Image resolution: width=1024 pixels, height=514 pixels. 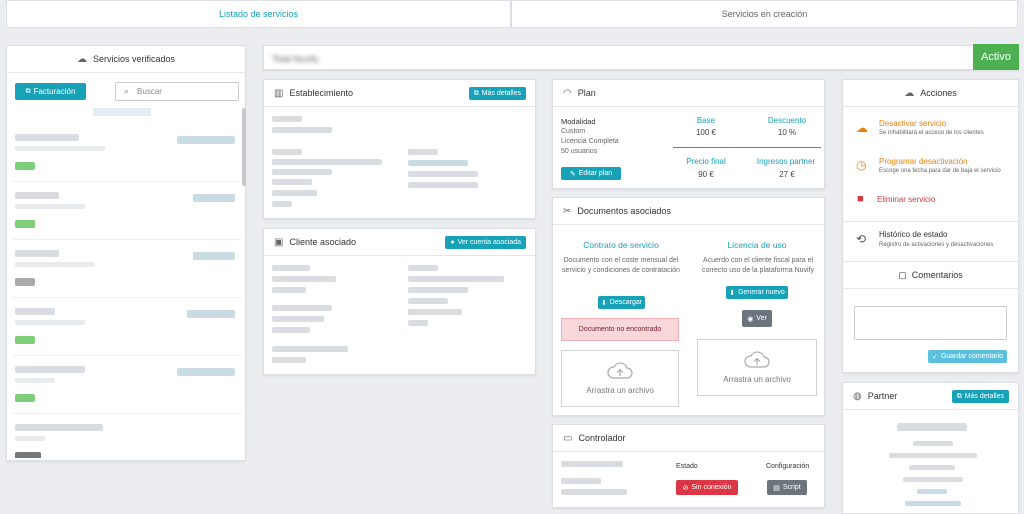 I want to click on modality-line-1: Custom, so click(x=573, y=131).